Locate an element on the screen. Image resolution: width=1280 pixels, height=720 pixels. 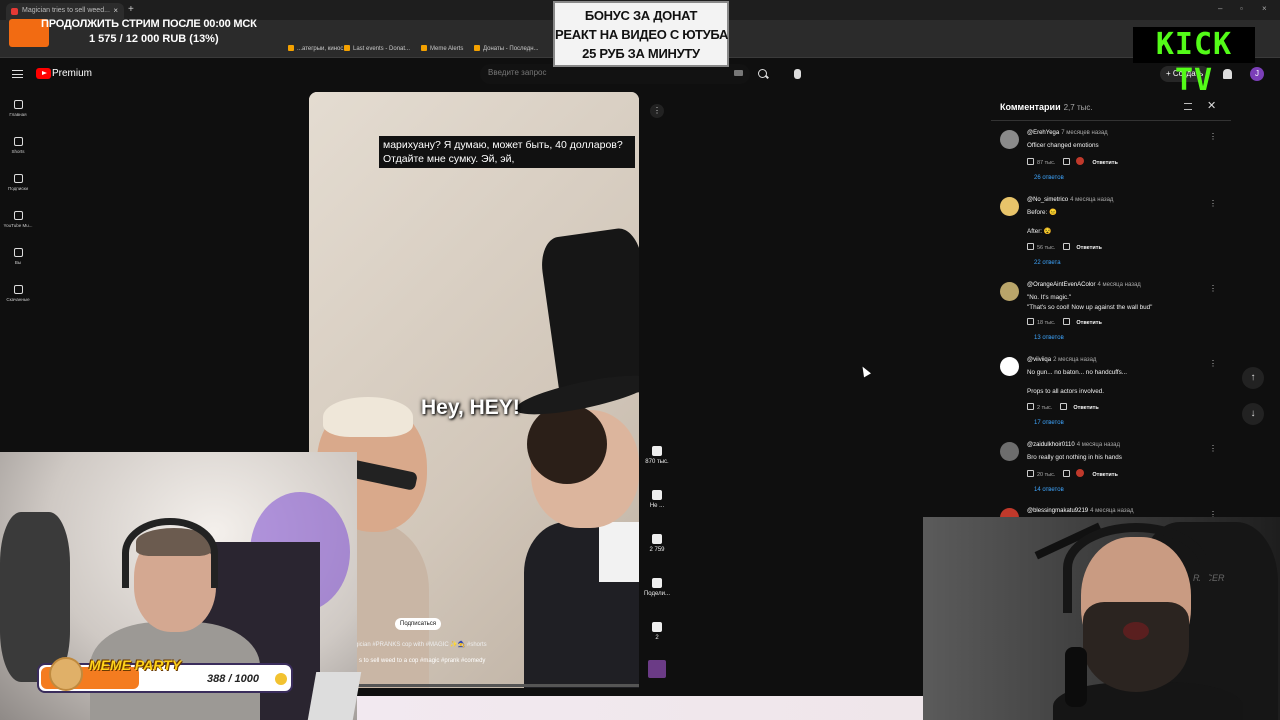
sort-icon is located at coordinates (1188, 106).